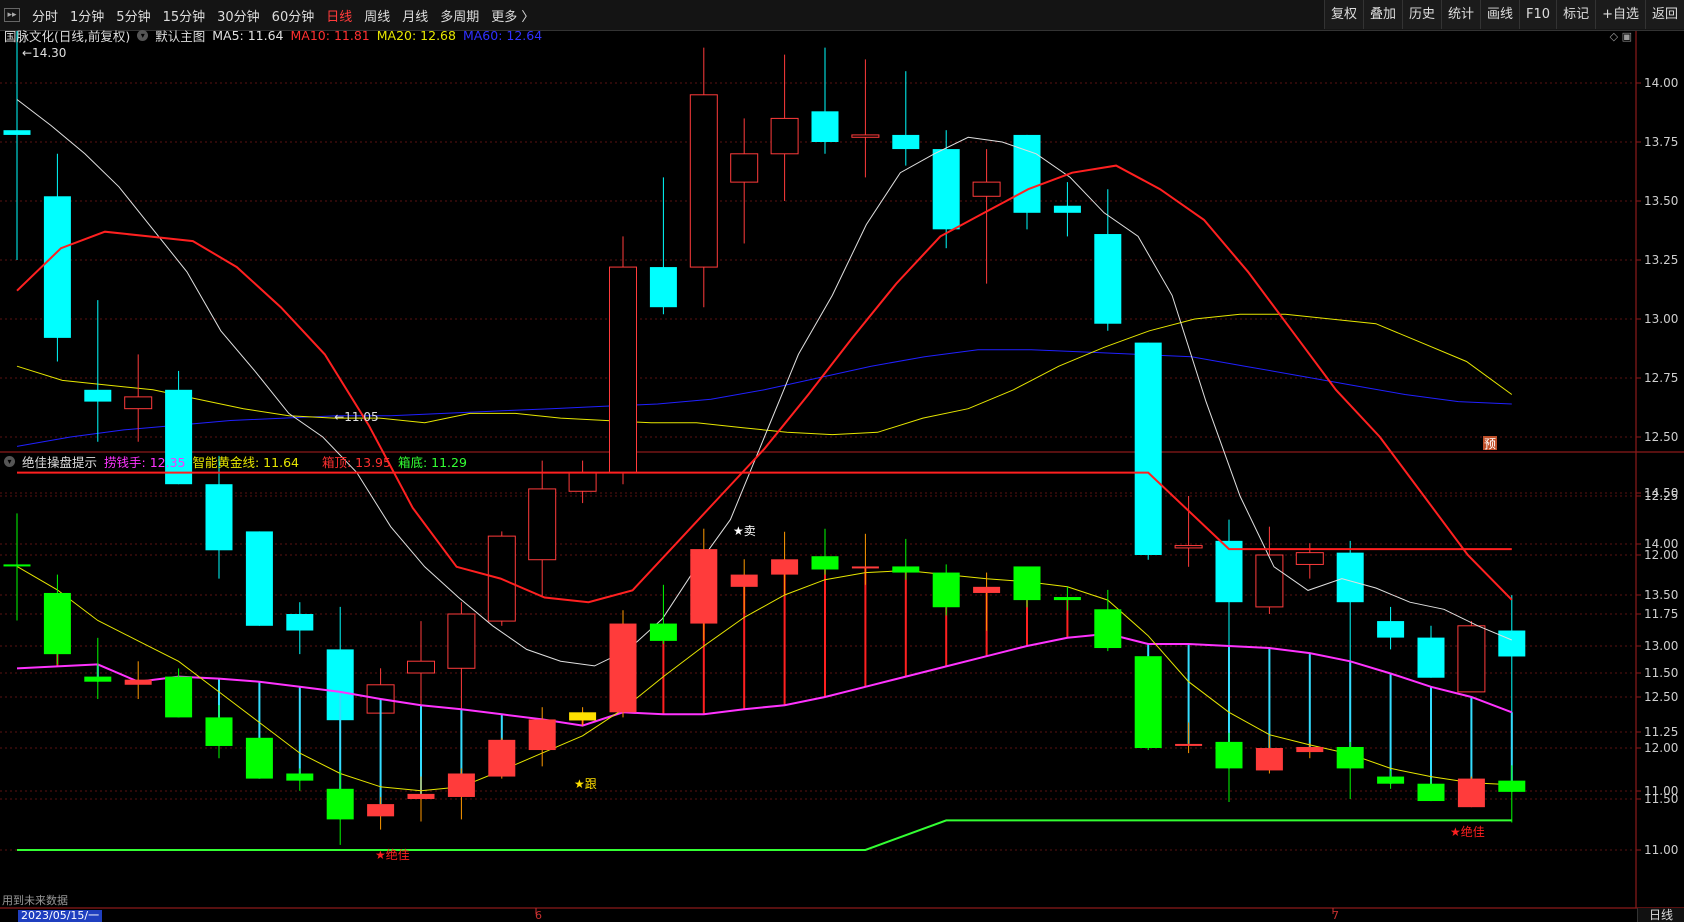  I want to click on toolbar-right-buttons: 复权 叠加 历史 统计 画线 F10 标记 +自选 返回, so click(1503, 15).